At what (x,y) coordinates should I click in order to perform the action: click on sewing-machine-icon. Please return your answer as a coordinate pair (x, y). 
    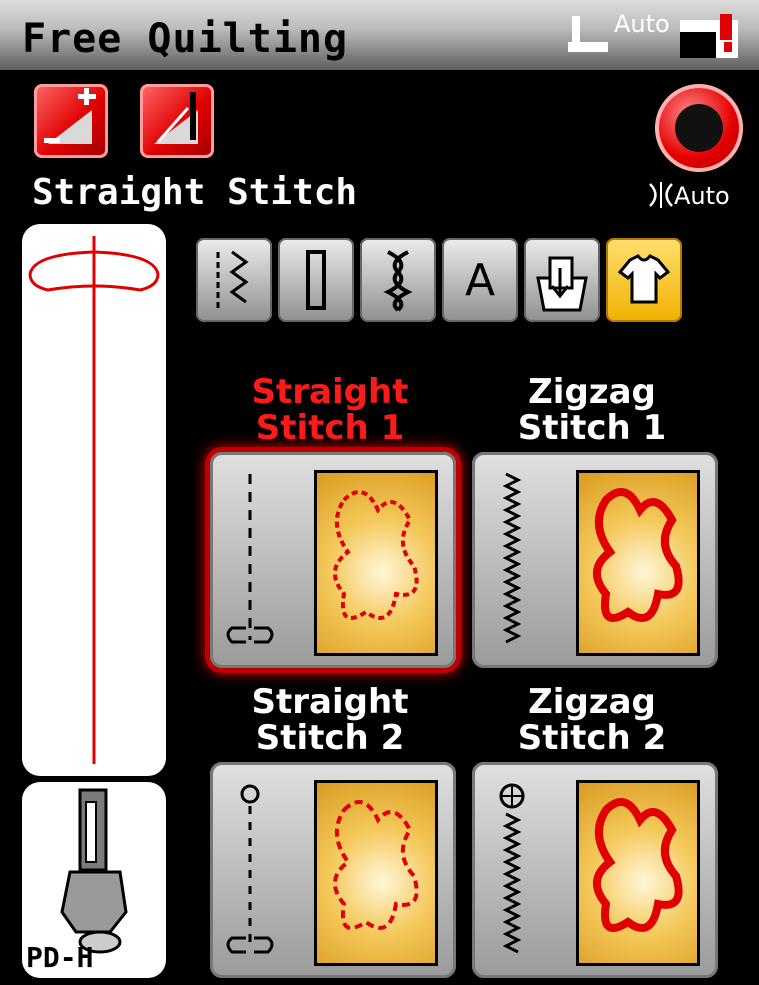
    Looking at the image, I should click on (709, 36).